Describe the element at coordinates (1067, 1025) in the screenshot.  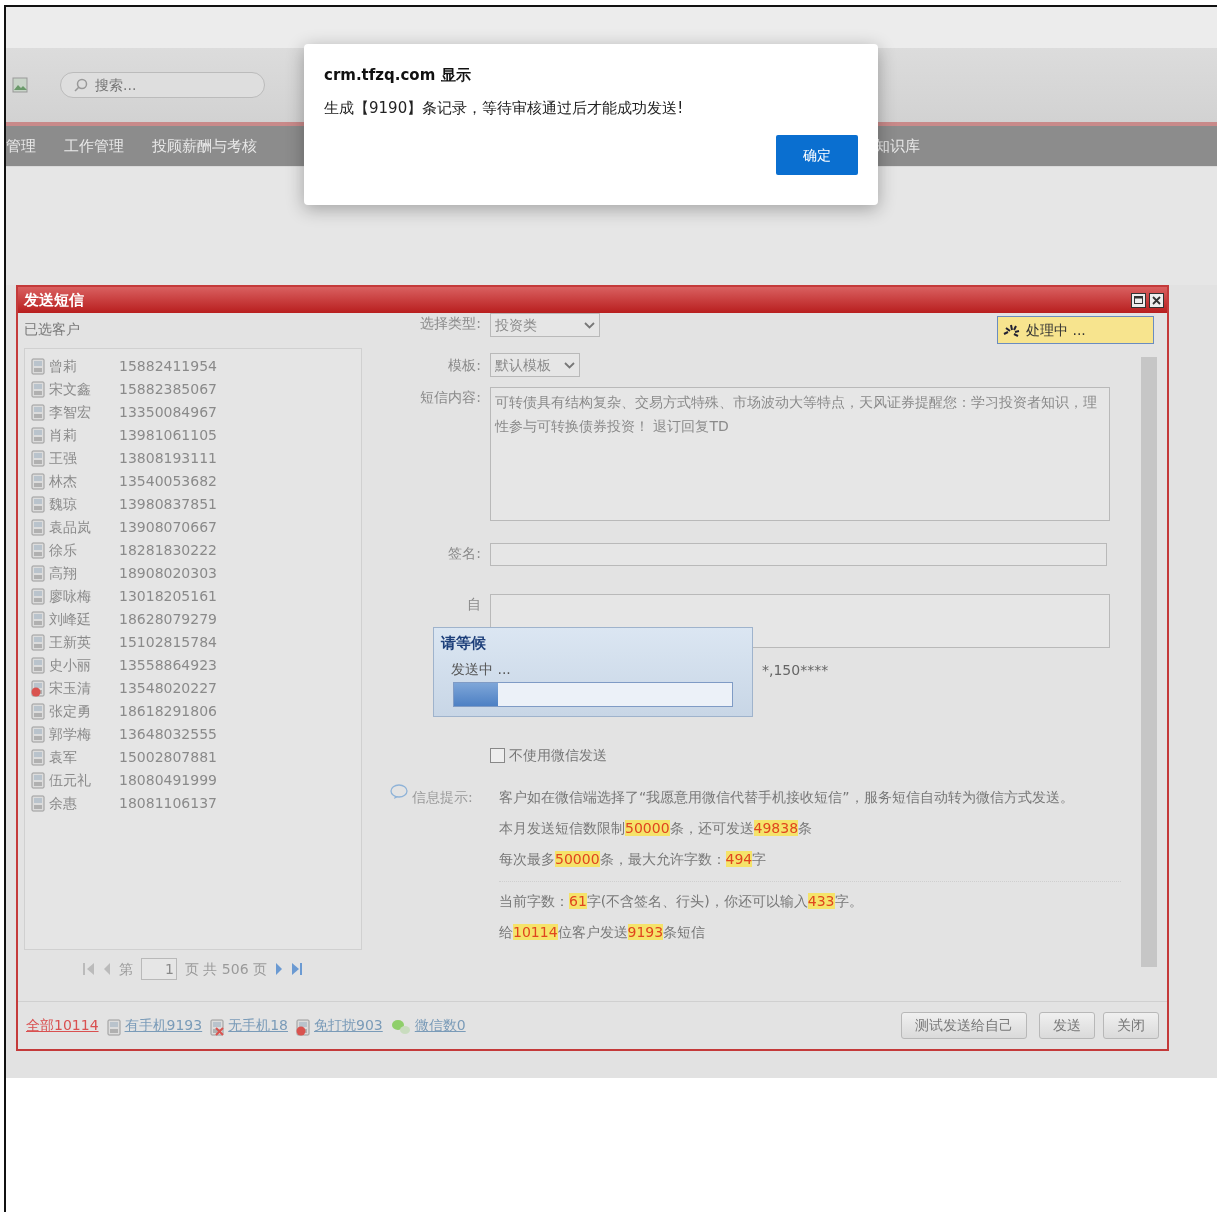
I see `dialog-button: 发送` at that location.